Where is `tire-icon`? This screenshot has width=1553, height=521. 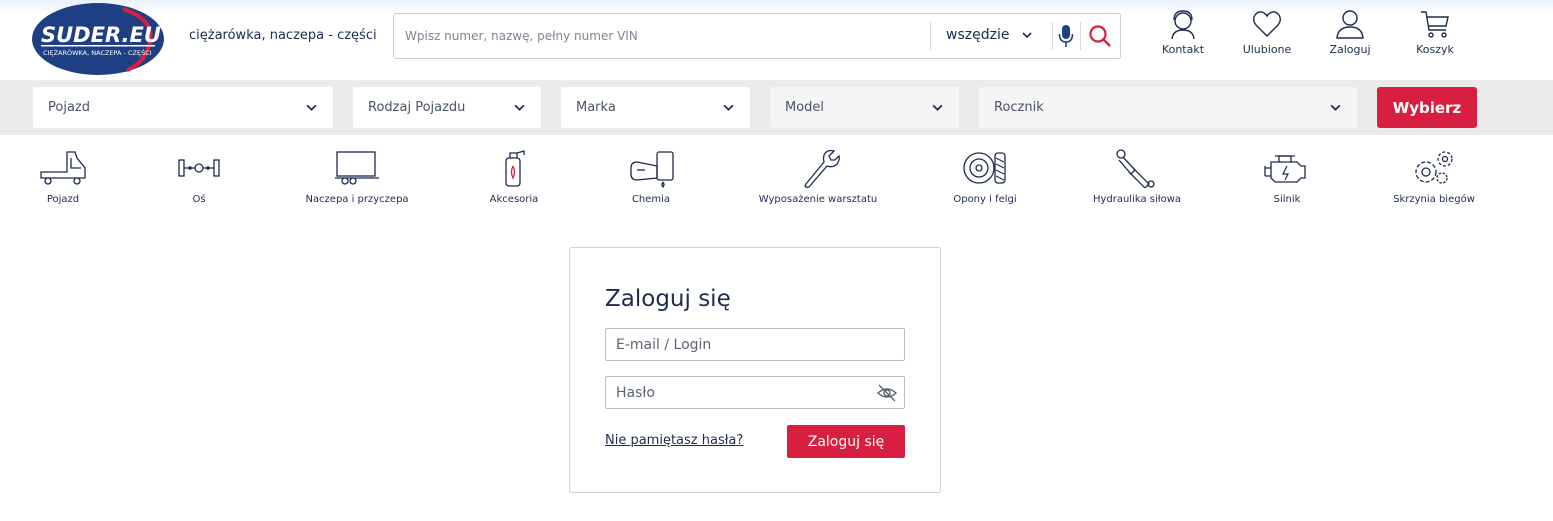 tire-icon is located at coordinates (984, 168).